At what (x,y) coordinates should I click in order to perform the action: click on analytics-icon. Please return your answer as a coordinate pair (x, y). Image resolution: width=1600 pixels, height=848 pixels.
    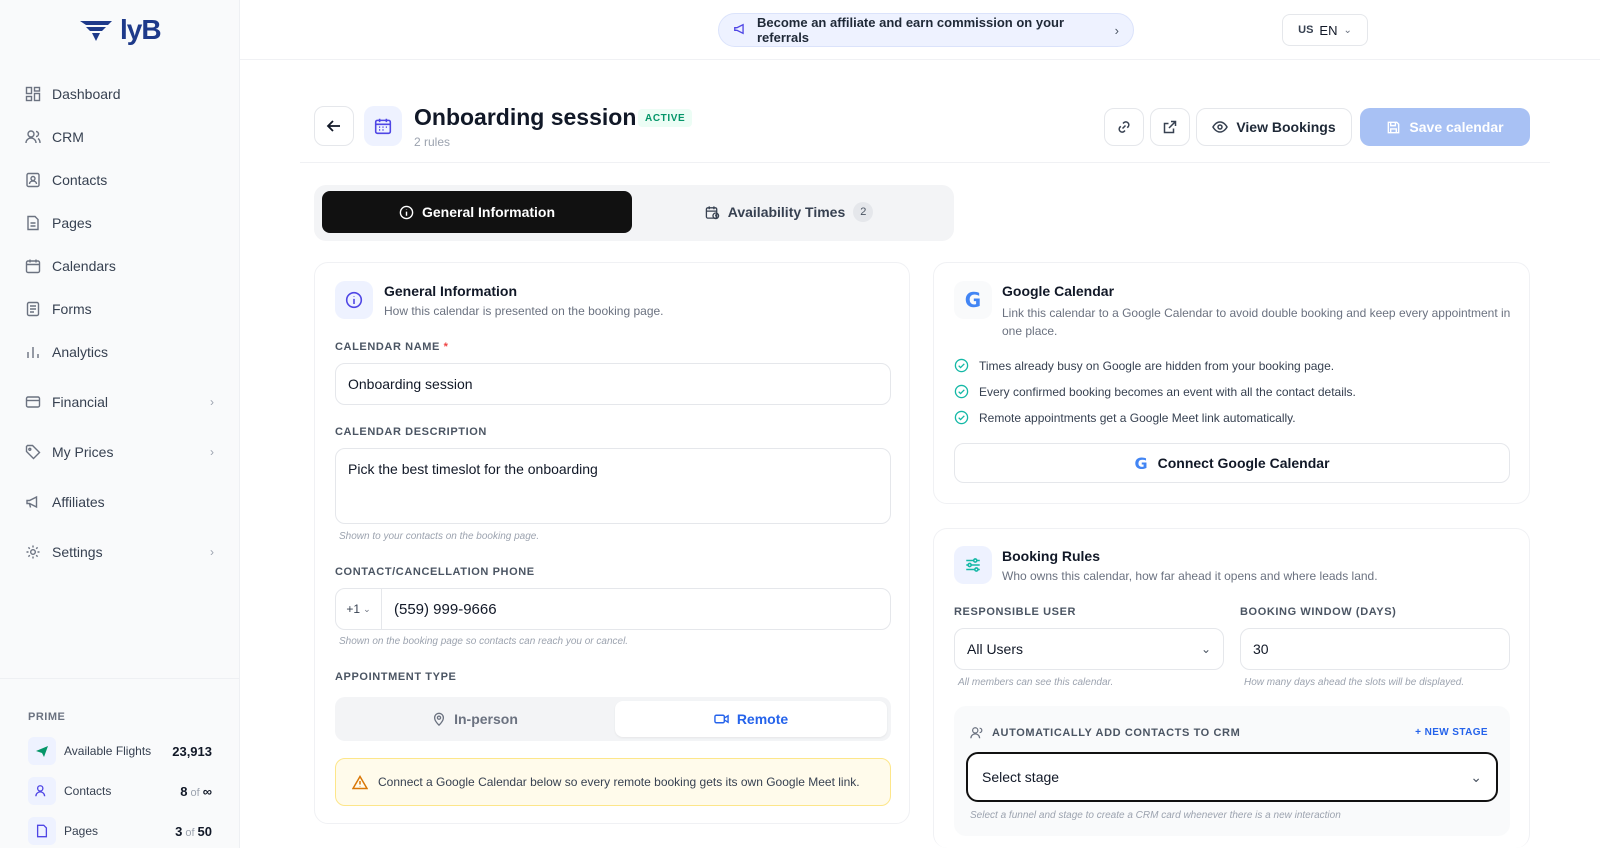
    Looking at the image, I should click on (33, 352).